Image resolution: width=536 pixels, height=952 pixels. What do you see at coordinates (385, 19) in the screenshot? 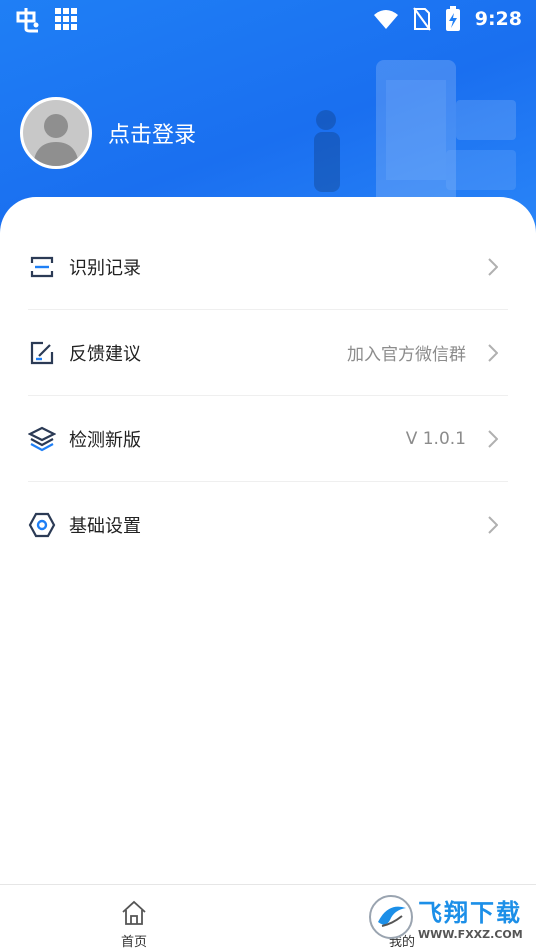
I see `wifi-icon` at bounding box center [385, 19].